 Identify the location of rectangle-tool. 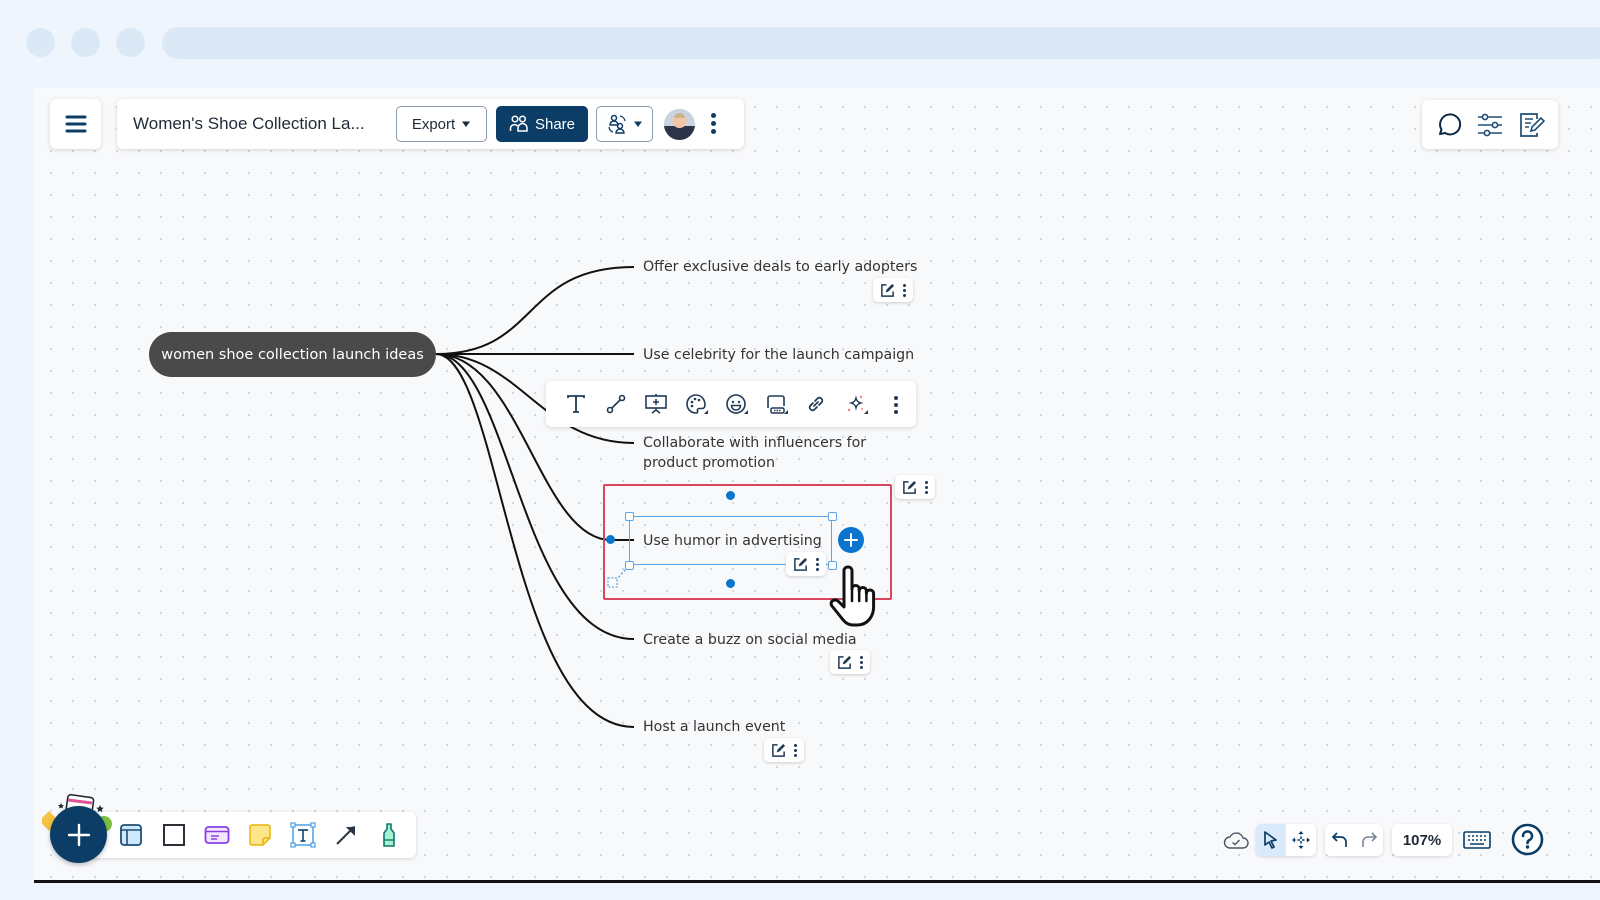
(174, 835).